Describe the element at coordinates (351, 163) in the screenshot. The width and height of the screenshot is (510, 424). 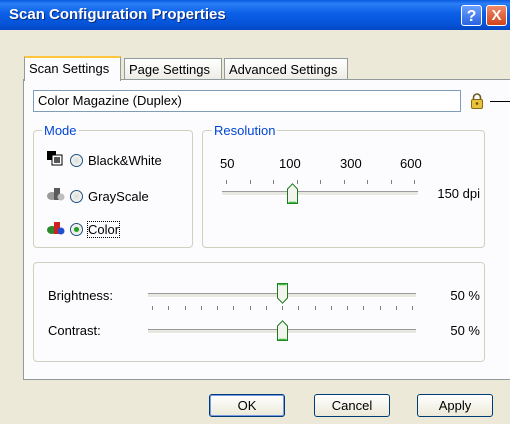
I see `resolution-tick-label: 300` at that location.